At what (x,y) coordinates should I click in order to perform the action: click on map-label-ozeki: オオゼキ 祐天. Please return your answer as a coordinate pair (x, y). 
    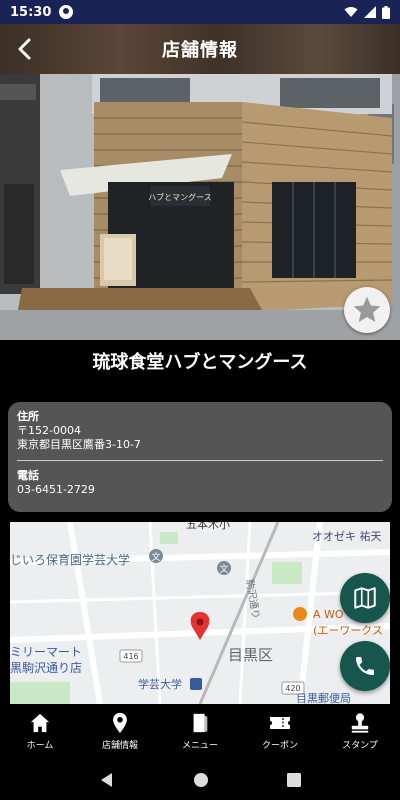
    Looking at the image, I should click on (347, 536).